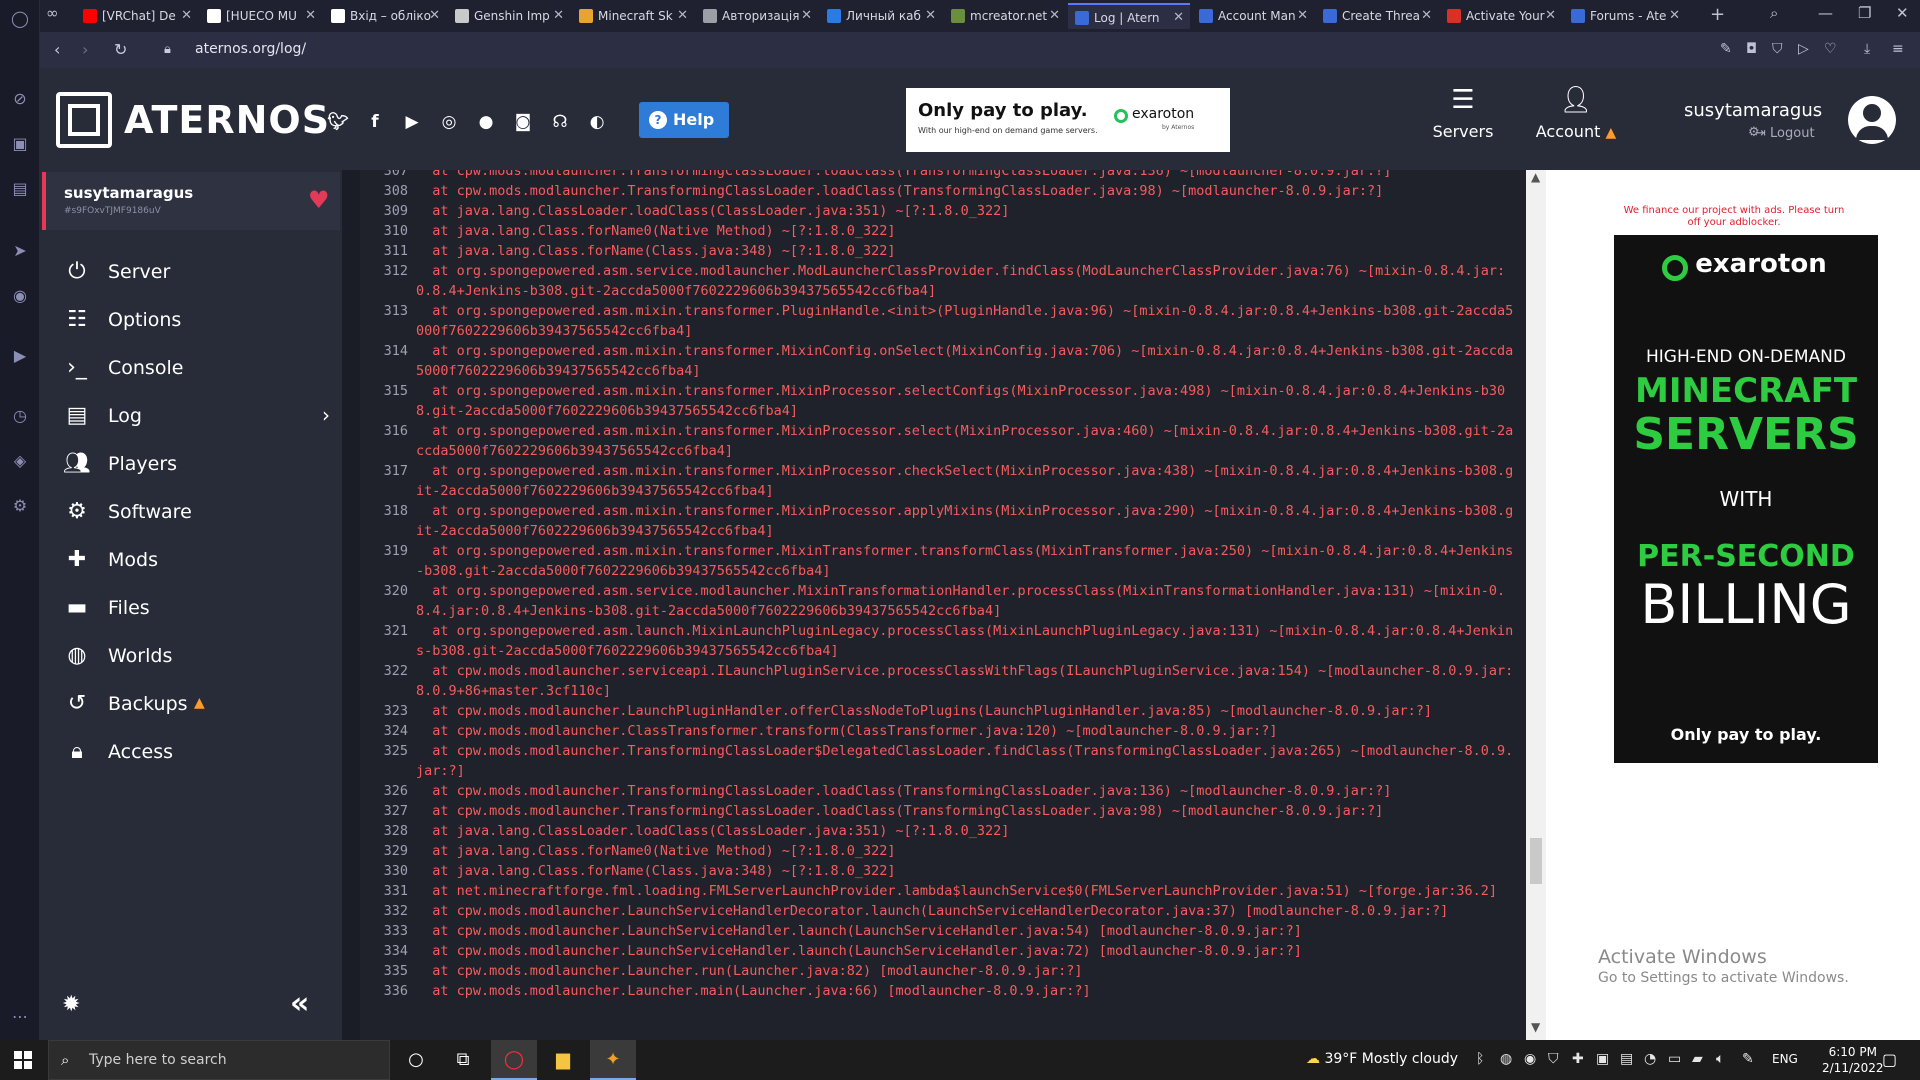  I want to click on history-clock-icon: ◷, so click(20, 416).